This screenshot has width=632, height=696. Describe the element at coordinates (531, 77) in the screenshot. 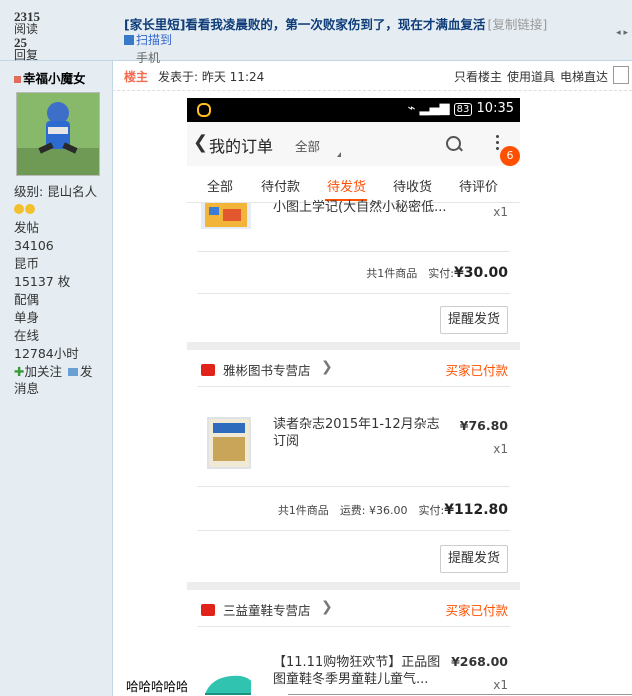

I see `use-item-link: 使用道具` at that location.